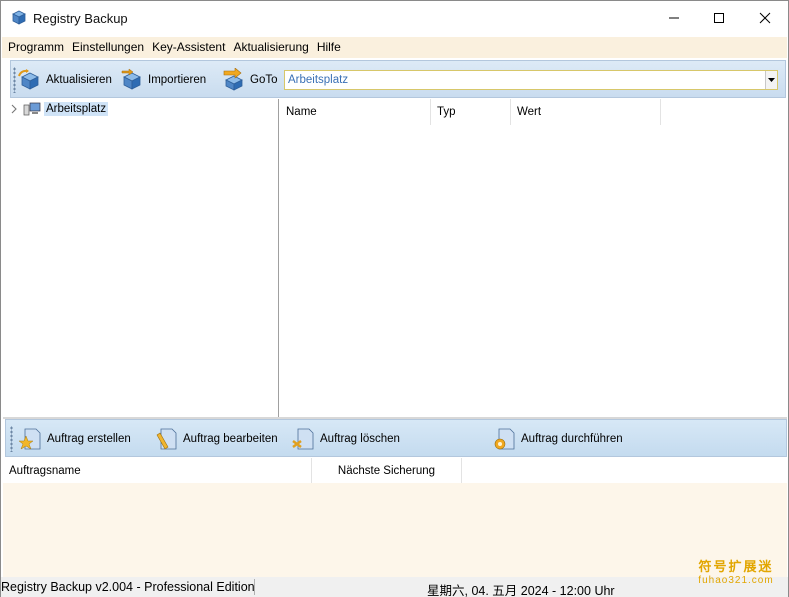  What do you see at coordinates (394, 18) in the screenshot?
I see `title-bar: Registry Backup` at bounding box center [394, 18].